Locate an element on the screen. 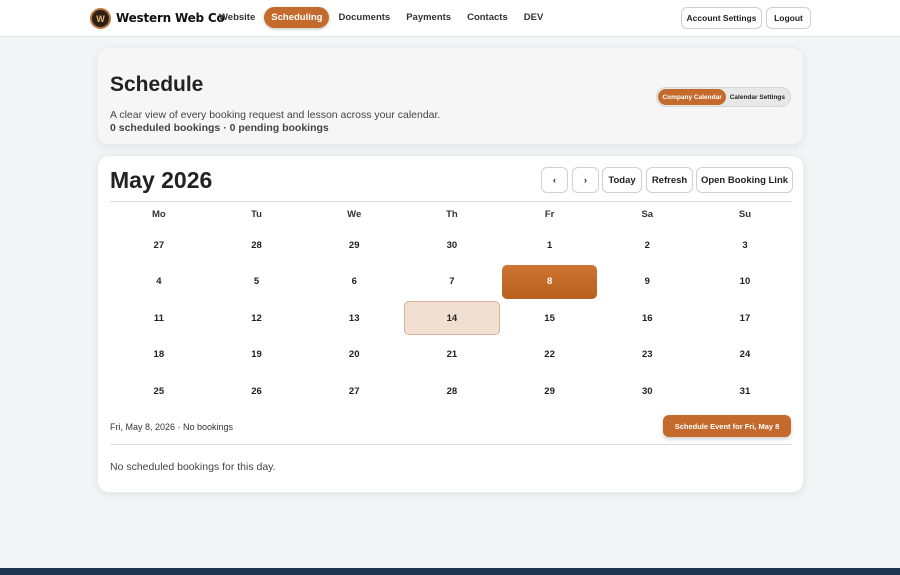  calendar-day: 1 is located at coordinates (550, 245).